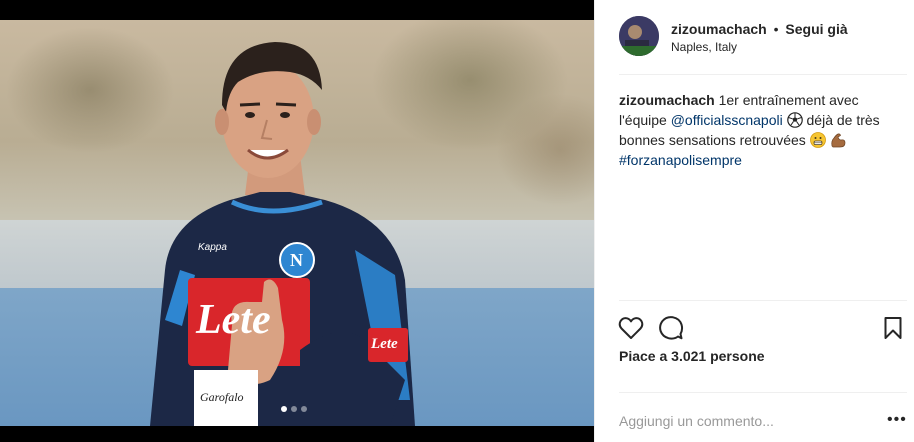 This screenshot has width=914, height=442. Describe the element at coordinates (680, 160) in the screenshot. I see `caption-hashtag: #forzanapolisempre` at that location.